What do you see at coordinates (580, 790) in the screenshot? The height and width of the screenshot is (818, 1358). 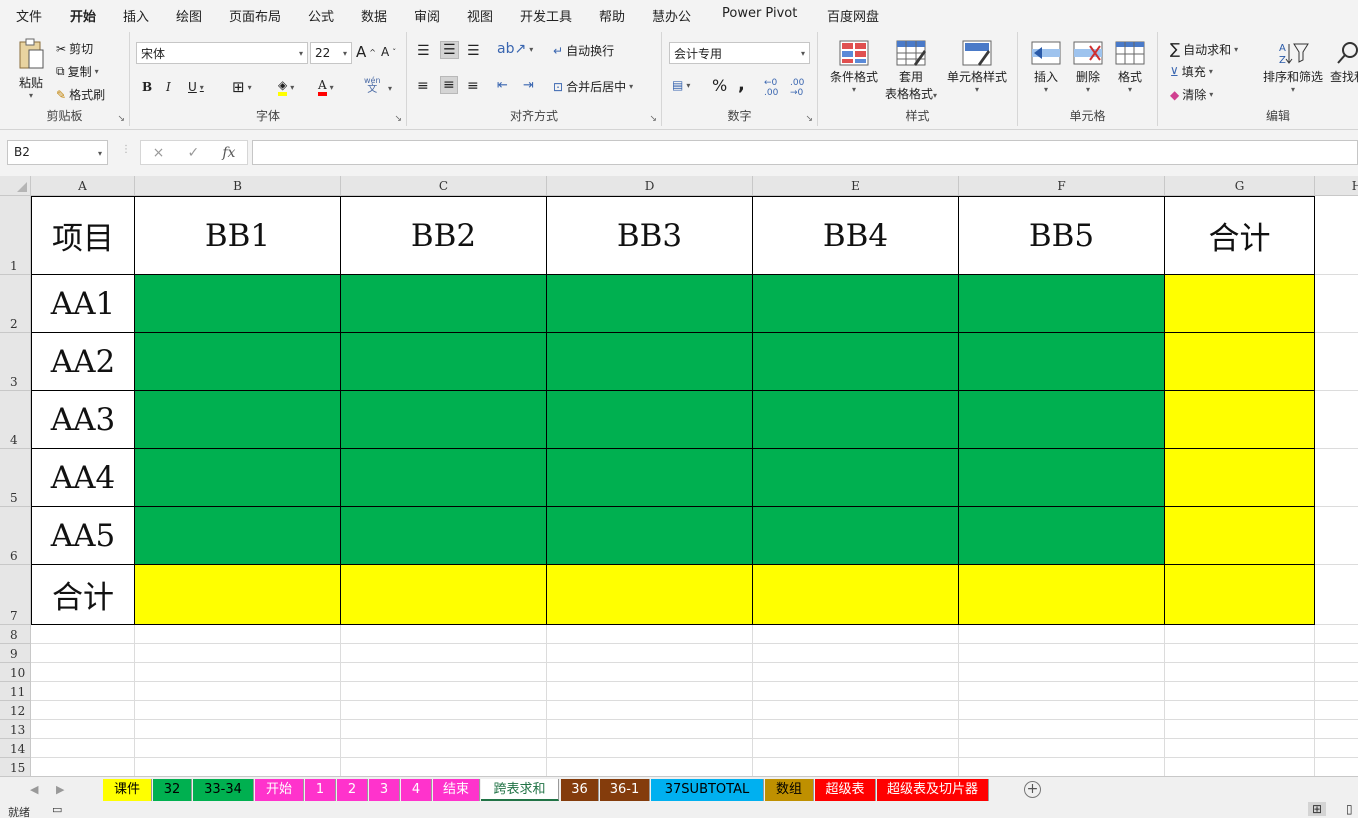 I see `sheet-tab: 36` at bounding box center [580, 790].